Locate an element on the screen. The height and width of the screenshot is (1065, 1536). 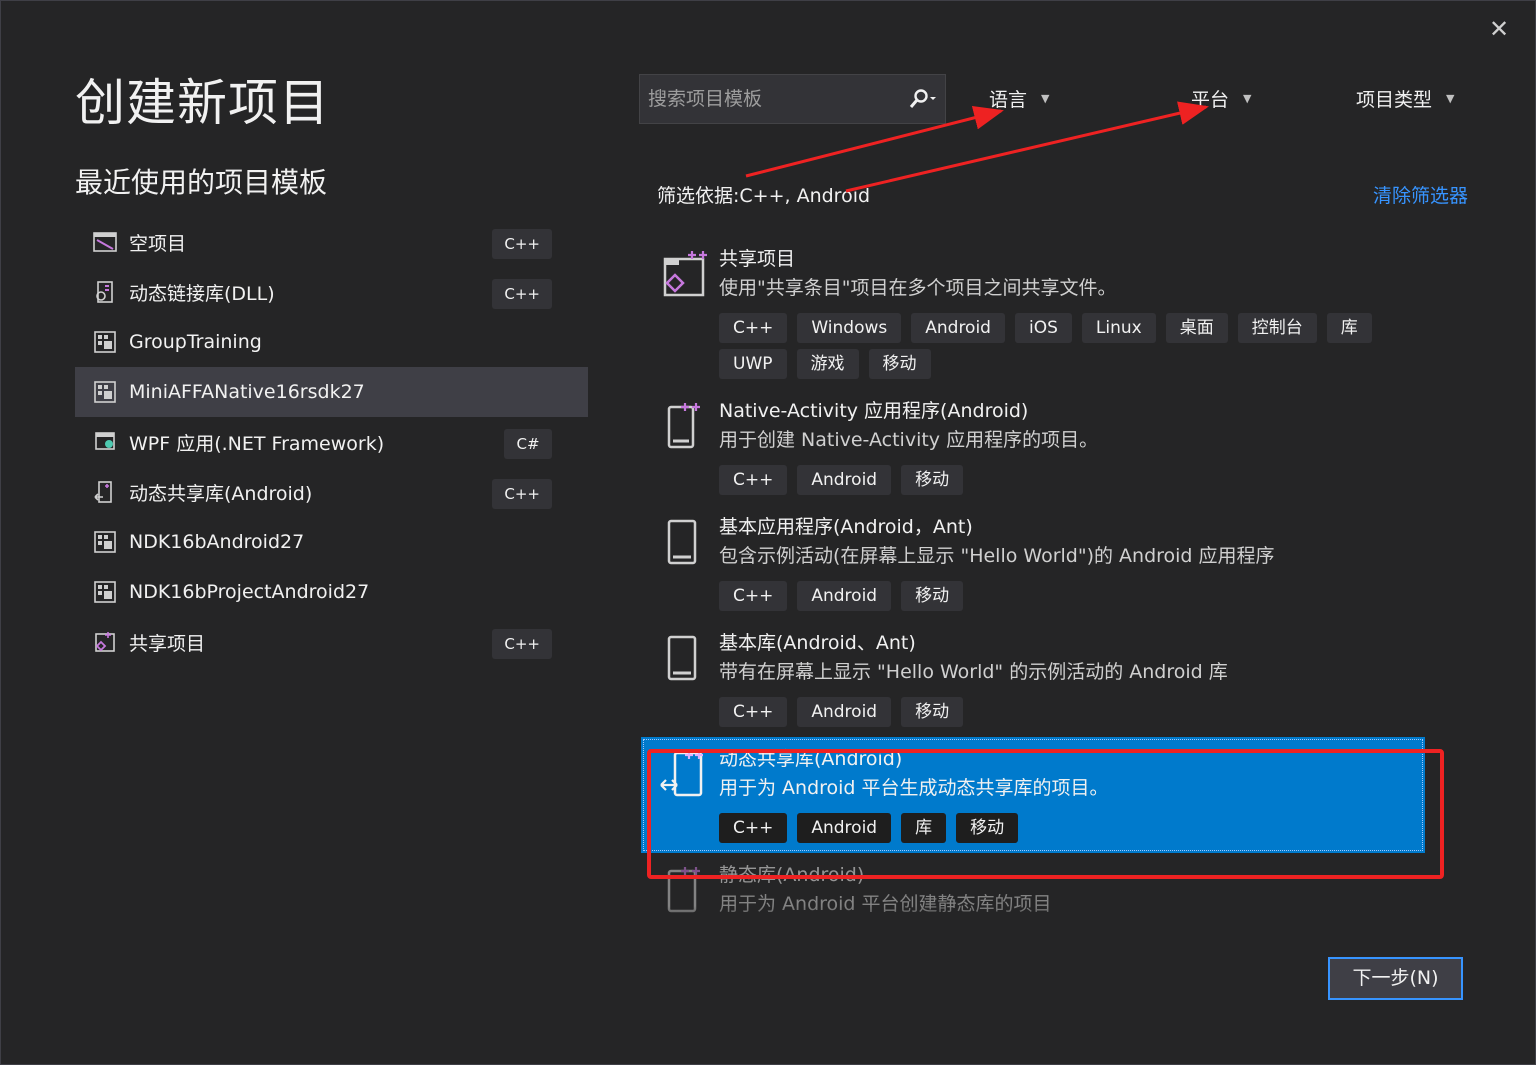
recent-item-ndk16b-project: NDK16bProjectAndroid27 is located at coordinates (331, 592).